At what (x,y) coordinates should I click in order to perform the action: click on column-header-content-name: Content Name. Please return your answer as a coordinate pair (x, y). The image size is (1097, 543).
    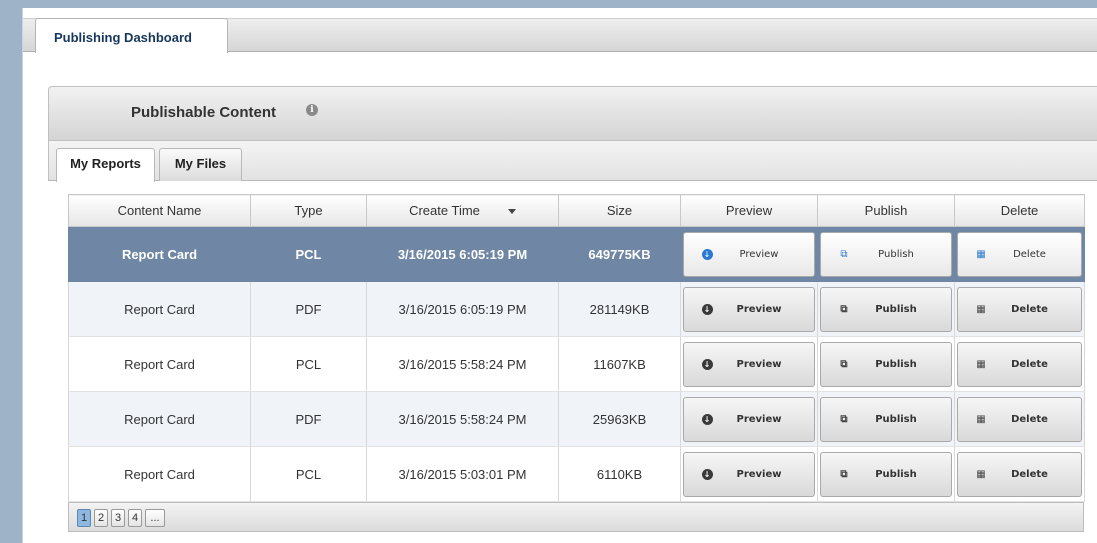
    Looking at the image, I should click on (159, 210).